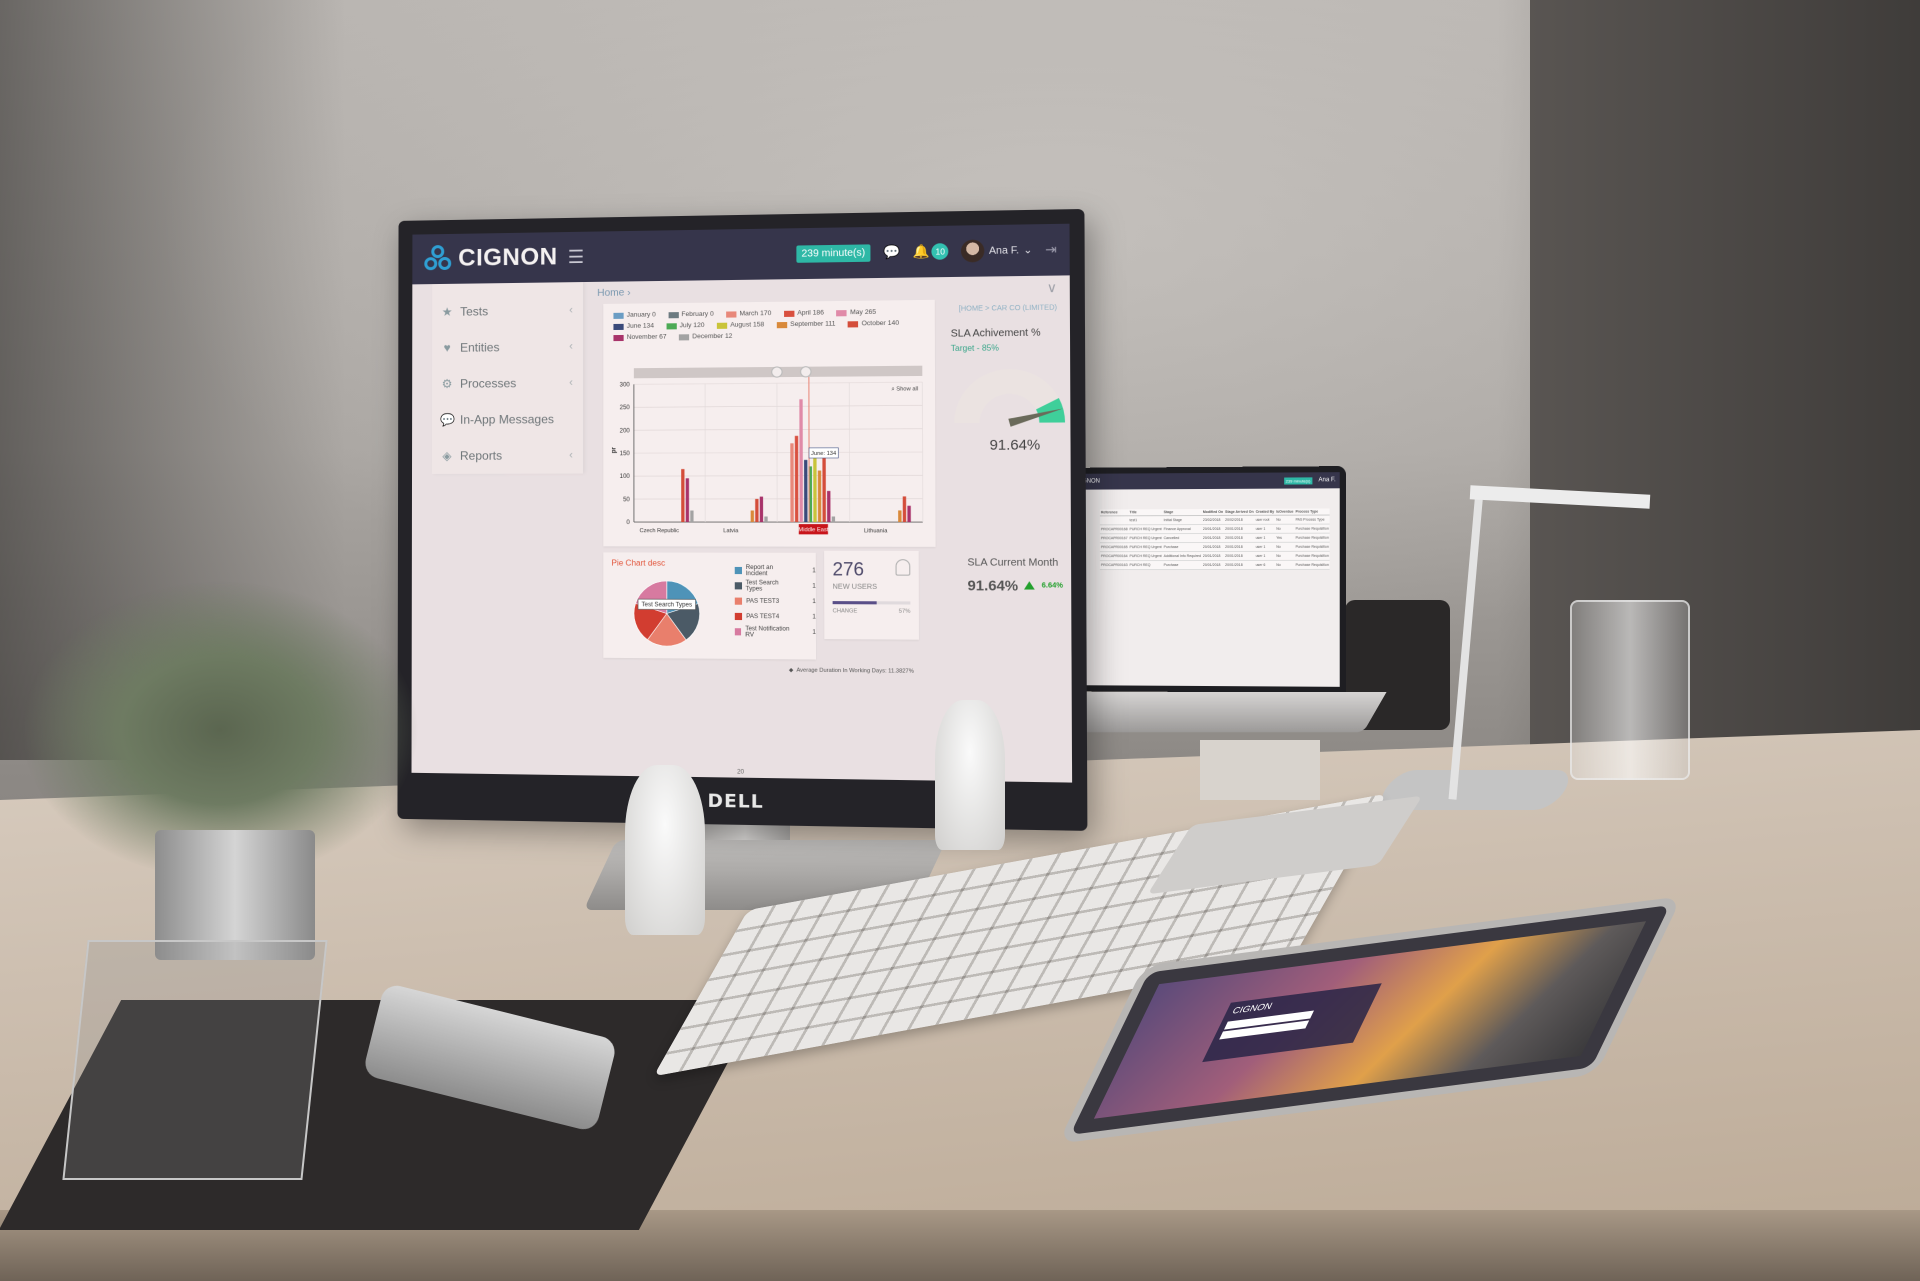  Describe the element at coordinates (854, 603) in the screenshot. I see `change-progress-fill` at that location.